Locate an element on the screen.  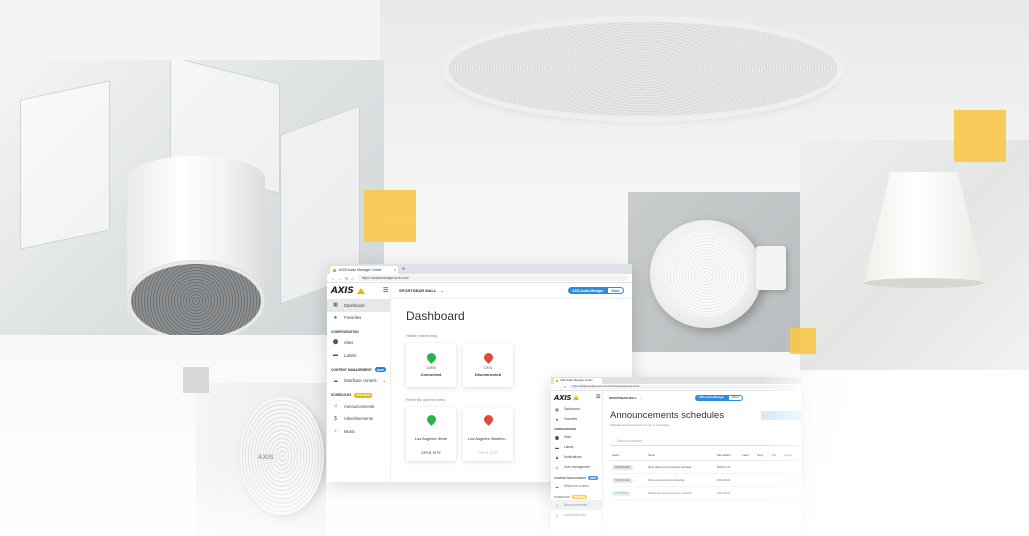
health-card-connected: 11/896 Connected is located at coordinates (431, 365).